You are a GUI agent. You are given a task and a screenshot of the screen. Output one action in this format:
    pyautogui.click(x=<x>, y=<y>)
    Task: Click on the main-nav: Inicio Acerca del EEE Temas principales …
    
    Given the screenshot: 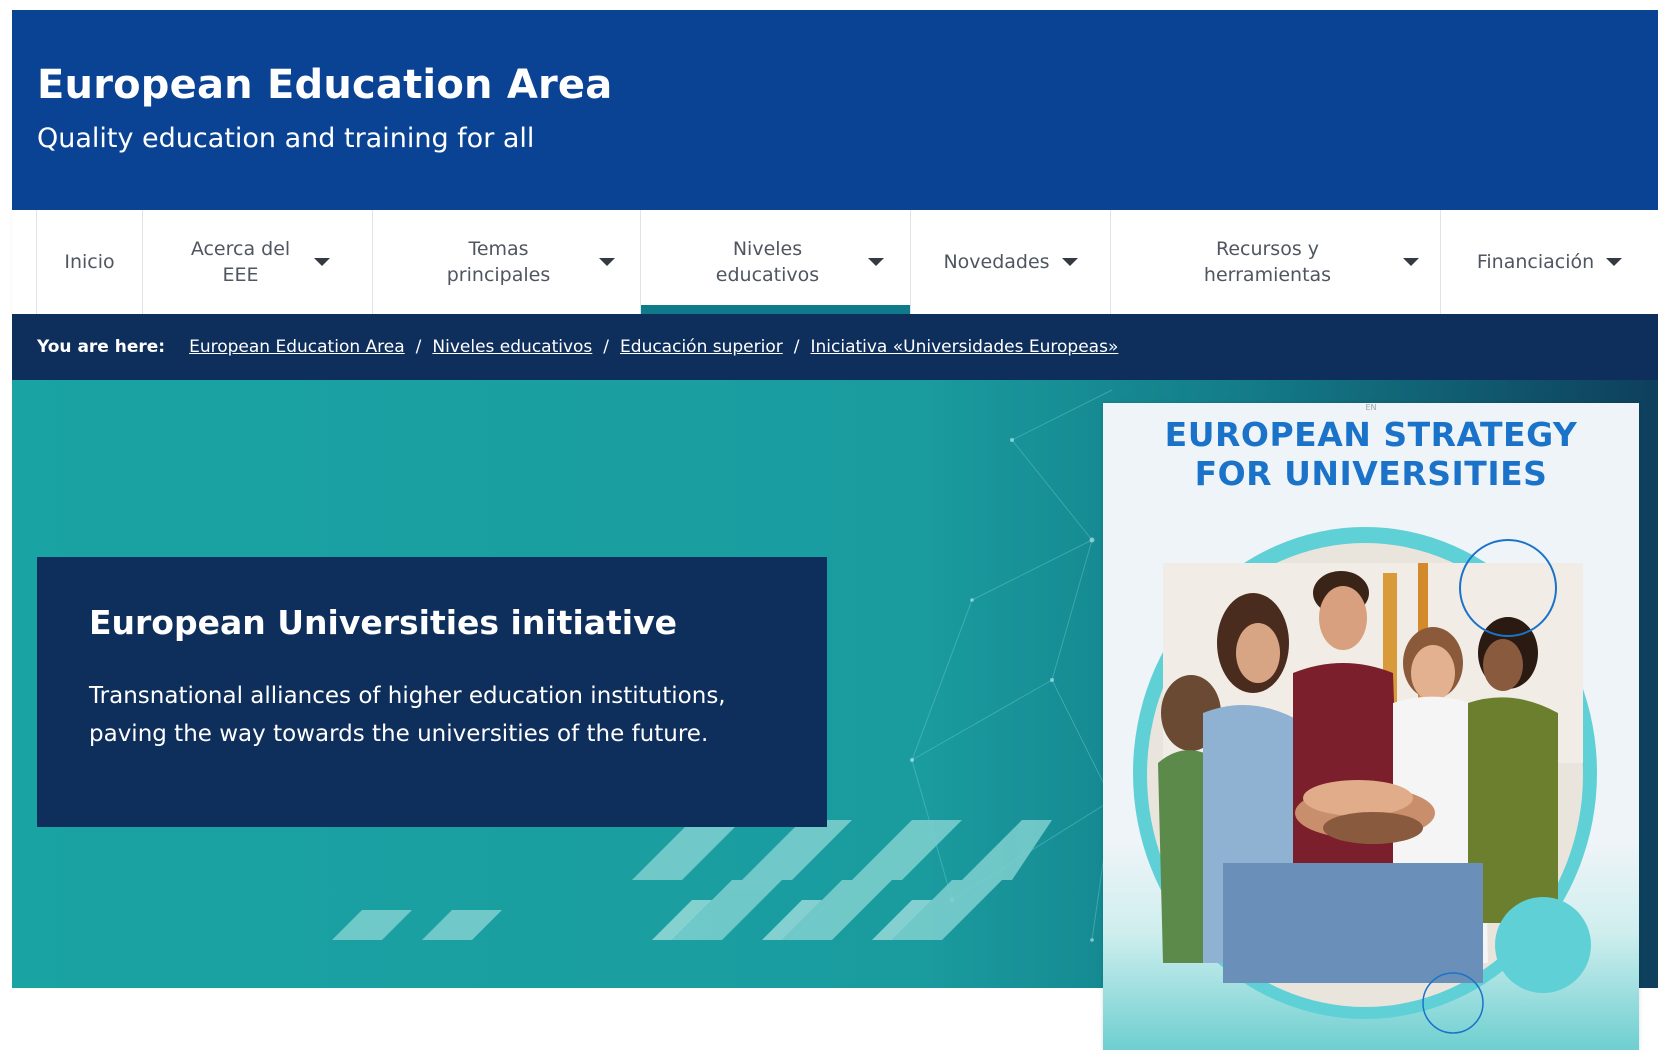 What is the action you would take?
    pyautogui.click(x=835, y=262)
    